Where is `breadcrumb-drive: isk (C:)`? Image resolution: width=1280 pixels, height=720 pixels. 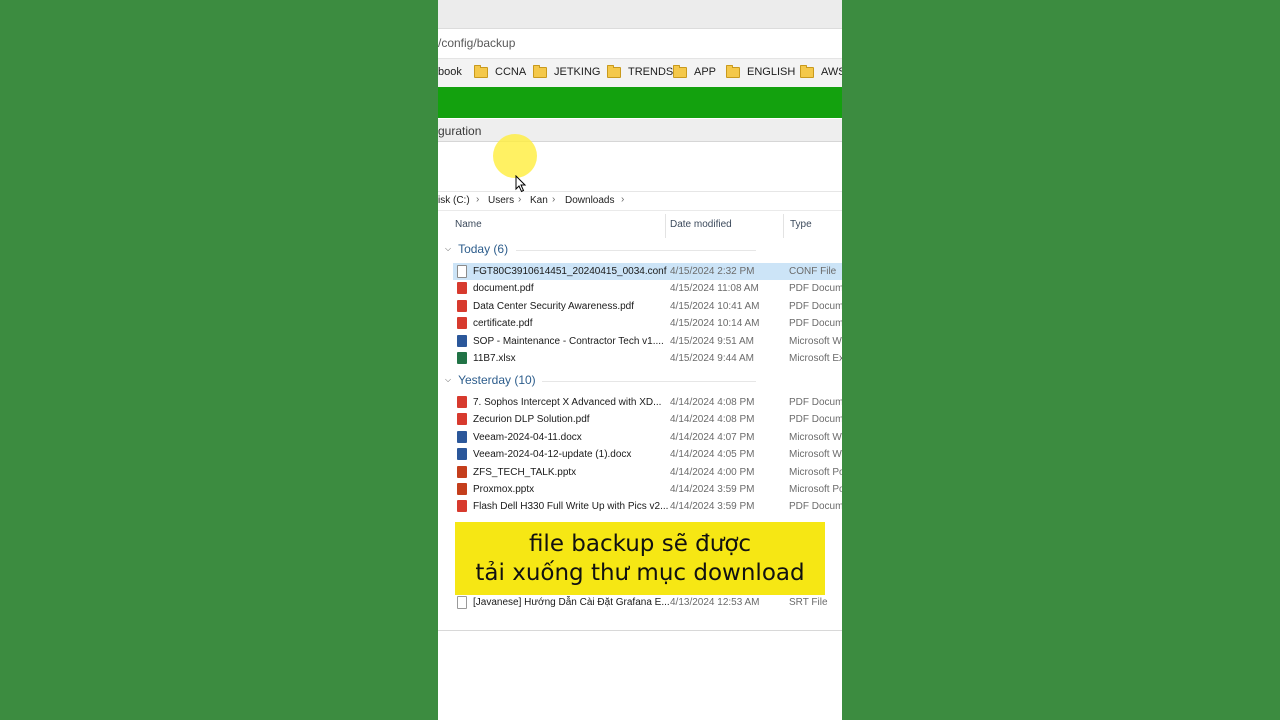 breadcrumb-drive: isk (C:) is located at coordinates (454, 200).